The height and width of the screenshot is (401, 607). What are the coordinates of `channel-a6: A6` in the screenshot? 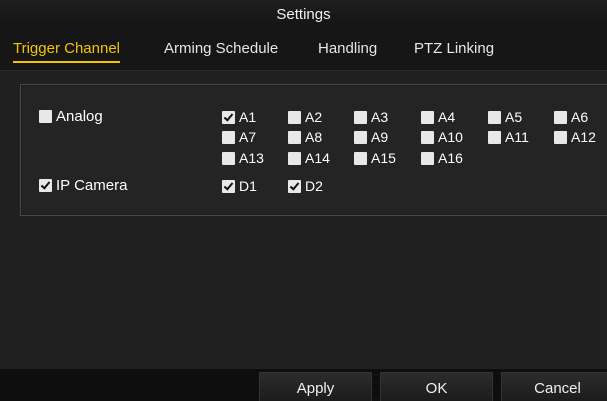 It's located at (571, 117).